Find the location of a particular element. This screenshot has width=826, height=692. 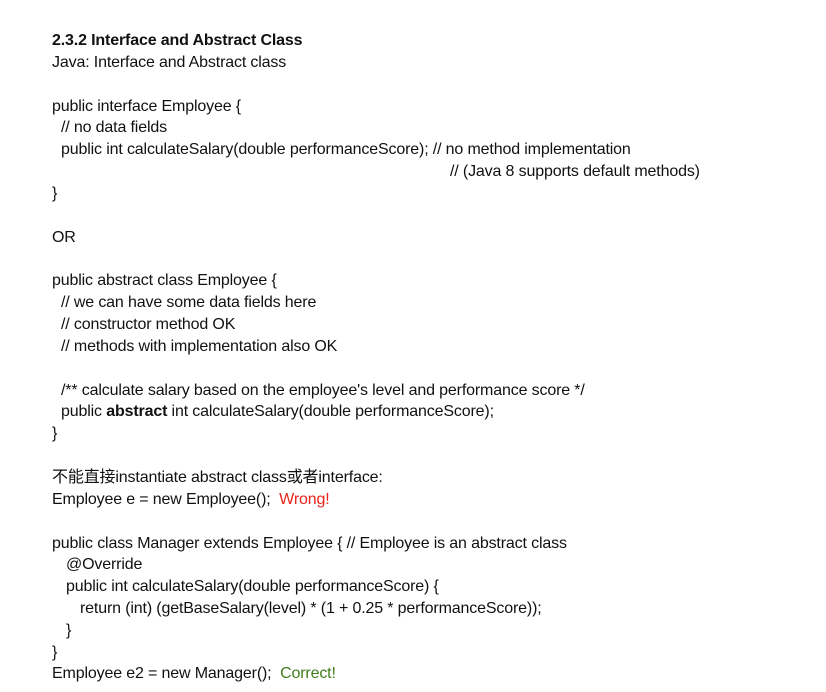

wrong-example: Employee e = new Employee(); Wrong! is located at coordinates (432, 500).